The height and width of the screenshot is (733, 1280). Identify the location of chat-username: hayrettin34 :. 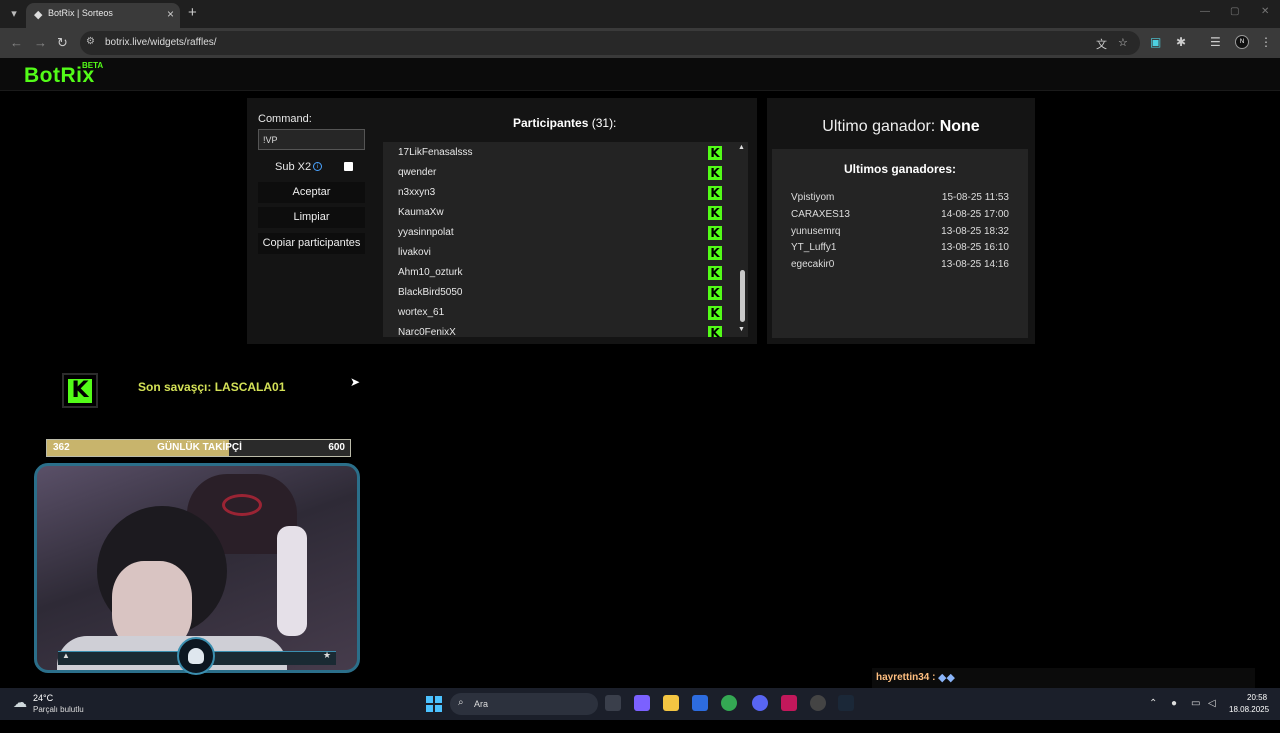
(906, 677).